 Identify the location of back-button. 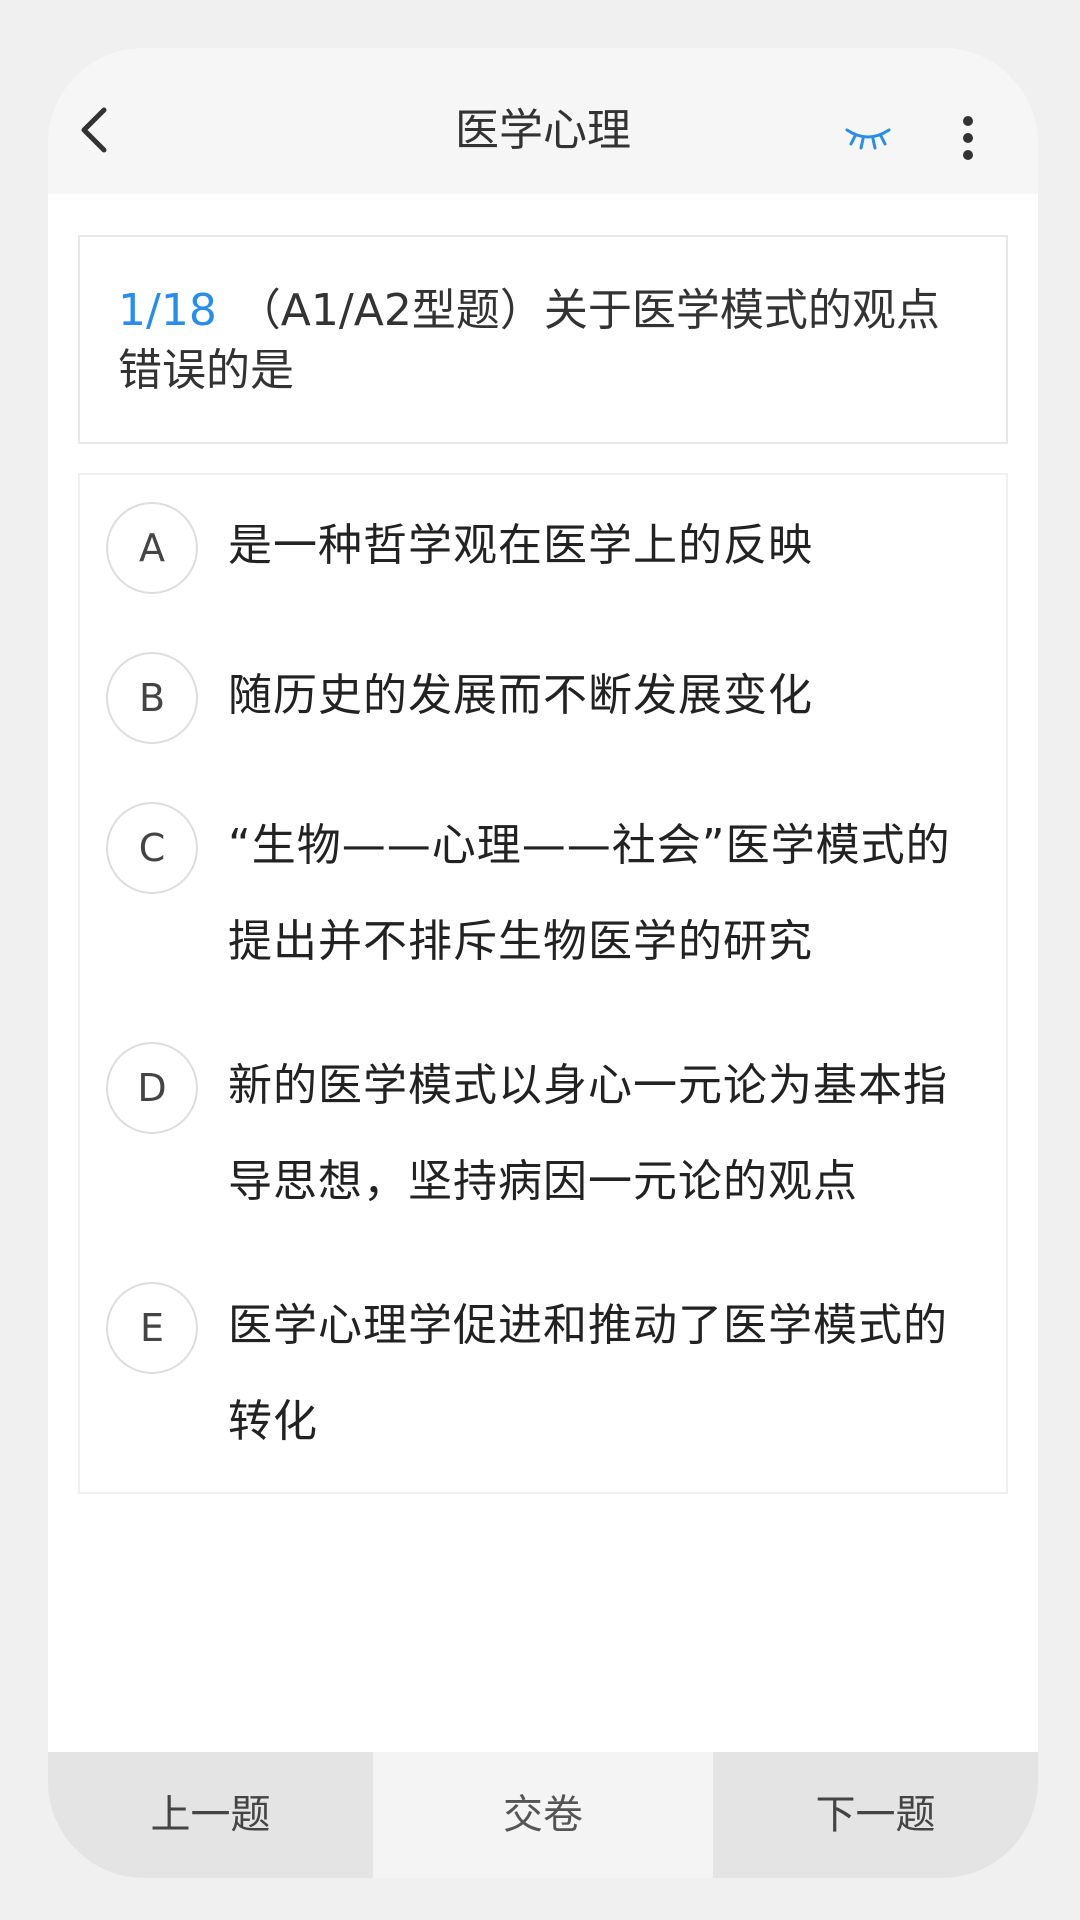
(94, 130).